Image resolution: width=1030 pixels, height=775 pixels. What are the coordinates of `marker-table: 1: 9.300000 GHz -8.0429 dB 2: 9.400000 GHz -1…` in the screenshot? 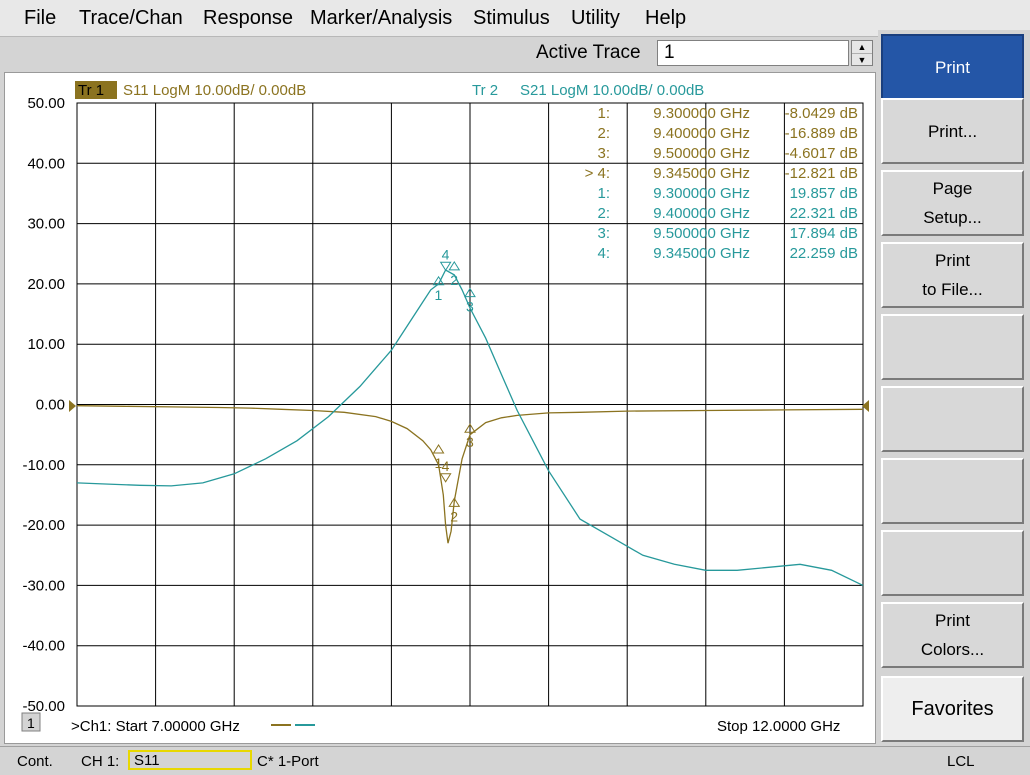 It's located at (721, 183).